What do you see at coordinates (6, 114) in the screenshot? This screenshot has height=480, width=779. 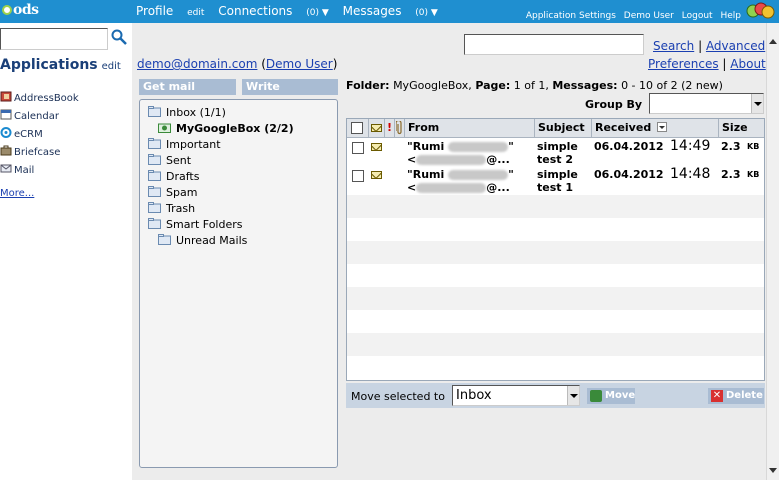 I see `calendar-icon` at bounding box center [6, 114].